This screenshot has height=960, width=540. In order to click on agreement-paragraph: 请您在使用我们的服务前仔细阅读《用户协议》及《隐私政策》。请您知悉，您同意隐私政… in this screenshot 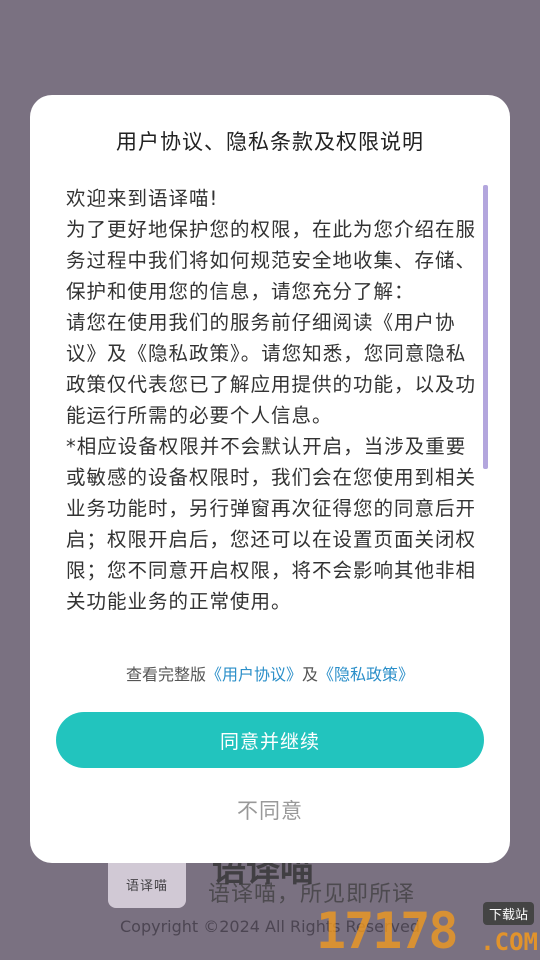, I will do `click(271, 369)`.